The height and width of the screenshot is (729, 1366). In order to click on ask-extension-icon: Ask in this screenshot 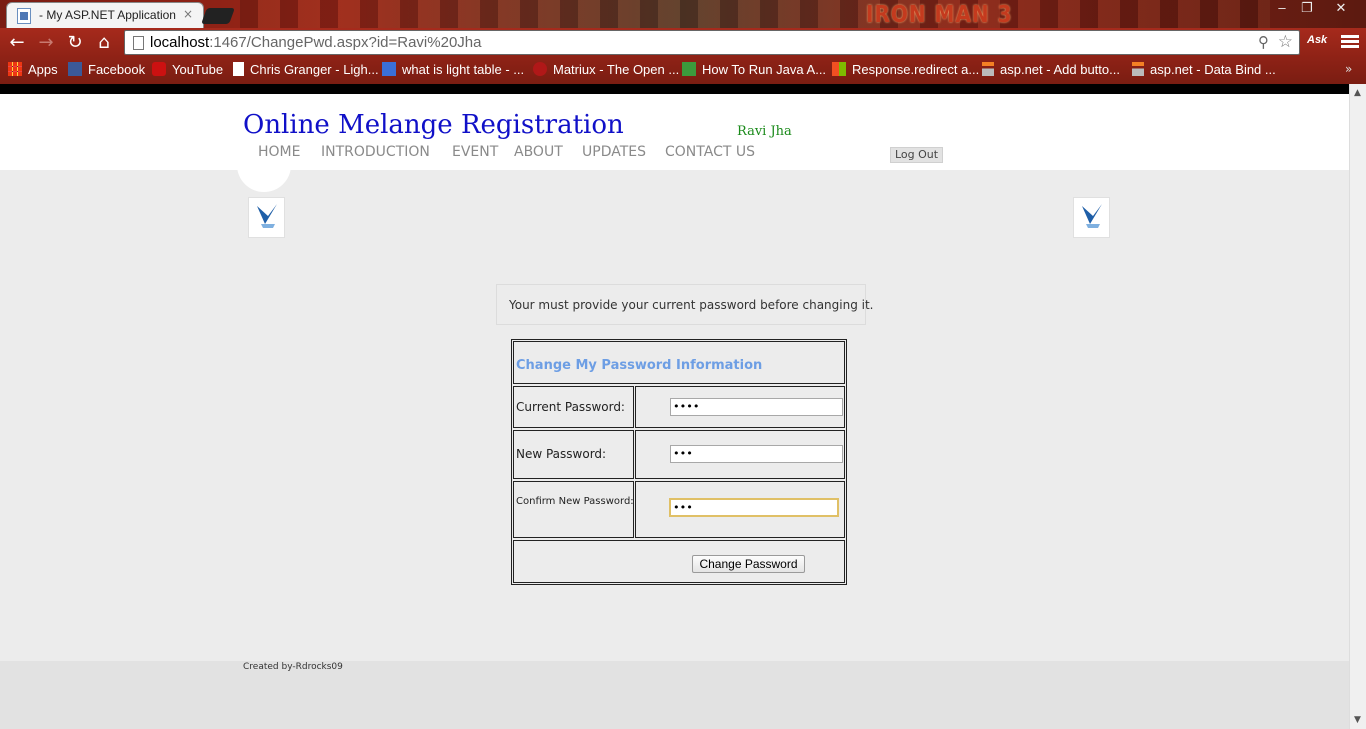, I will do `click(1317, 40)`.